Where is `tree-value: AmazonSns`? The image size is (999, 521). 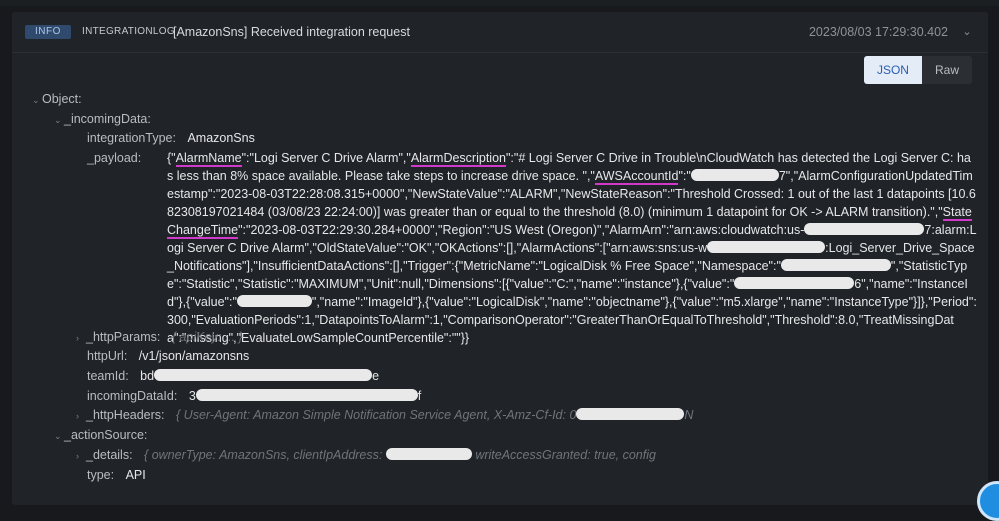
tree-value: AmazonSns is located at coordinates (221, 138).